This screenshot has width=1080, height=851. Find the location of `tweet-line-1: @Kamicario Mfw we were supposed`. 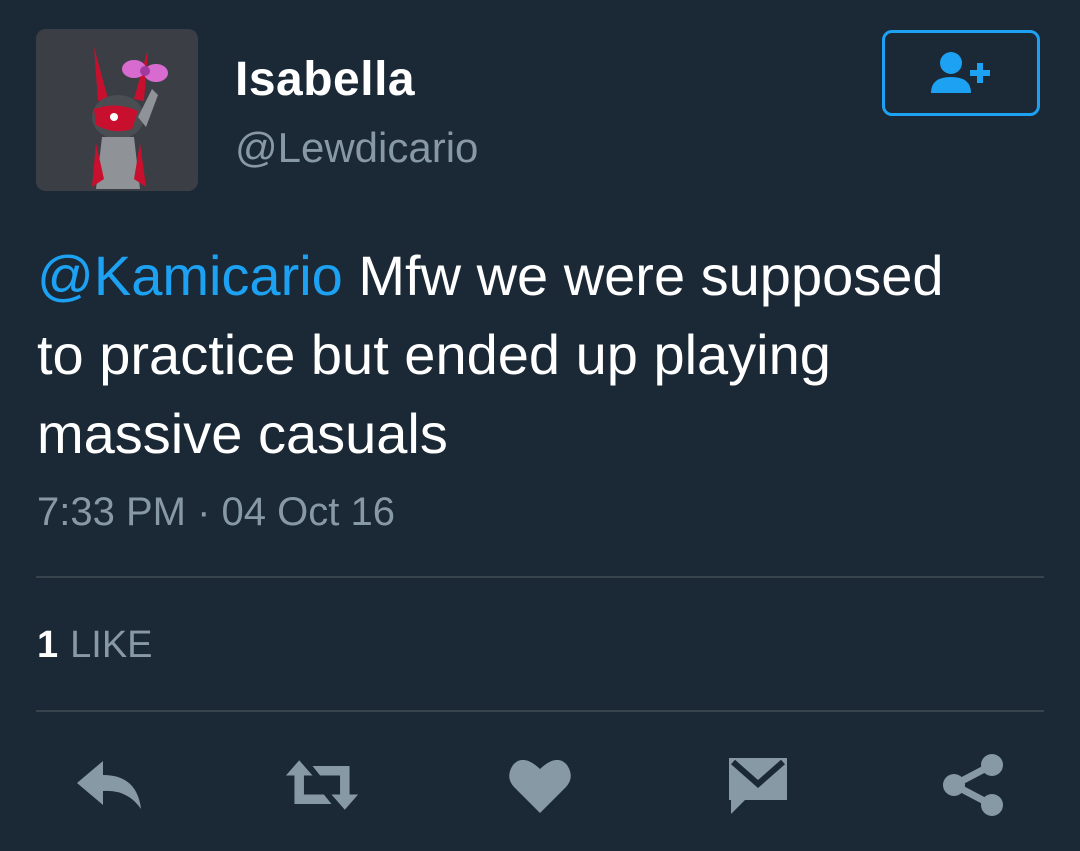

tweet-line-1: @Kamicario Mfw we were supposed is located at coordinates (537, 275).